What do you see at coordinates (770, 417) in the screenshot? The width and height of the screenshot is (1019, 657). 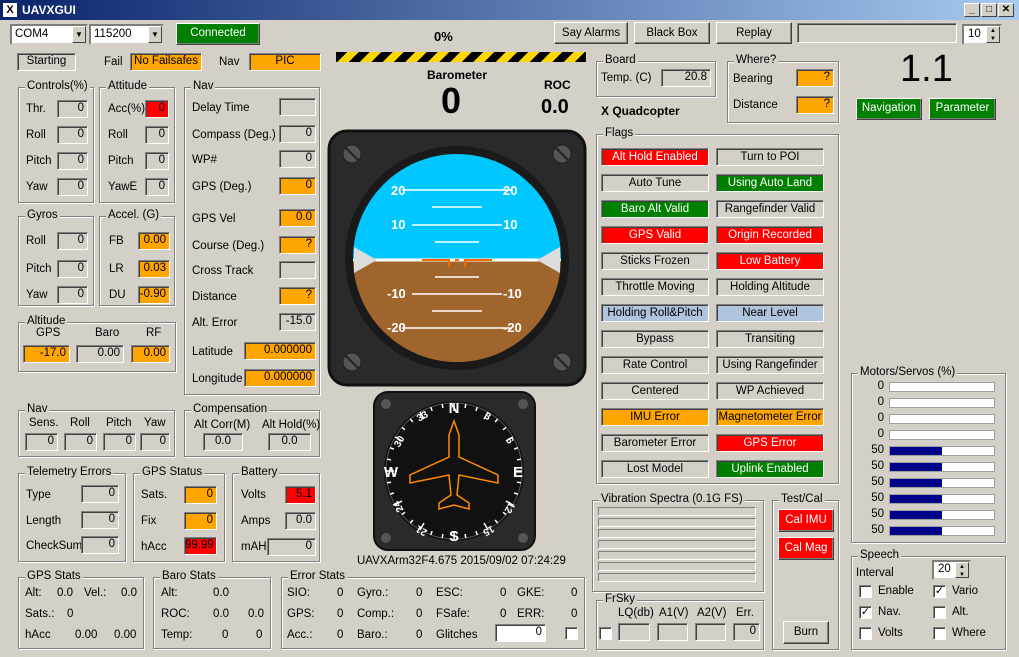 I see `flag-indicator: Magnetometer Error` at bounding box center [770, 417].